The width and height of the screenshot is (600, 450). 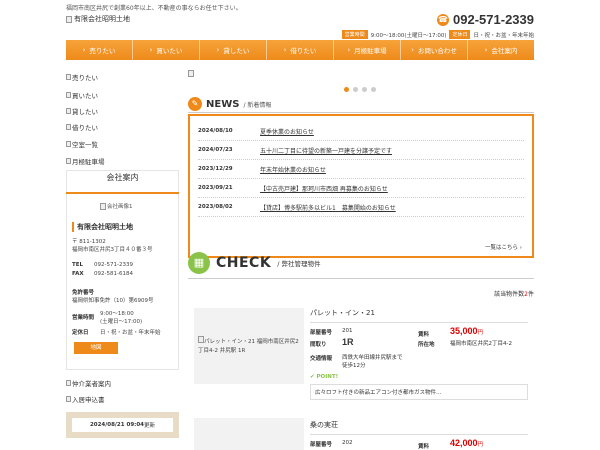 I want to click on sidebar-link-parking: 月極駐車場, so click(x=85, y=161).